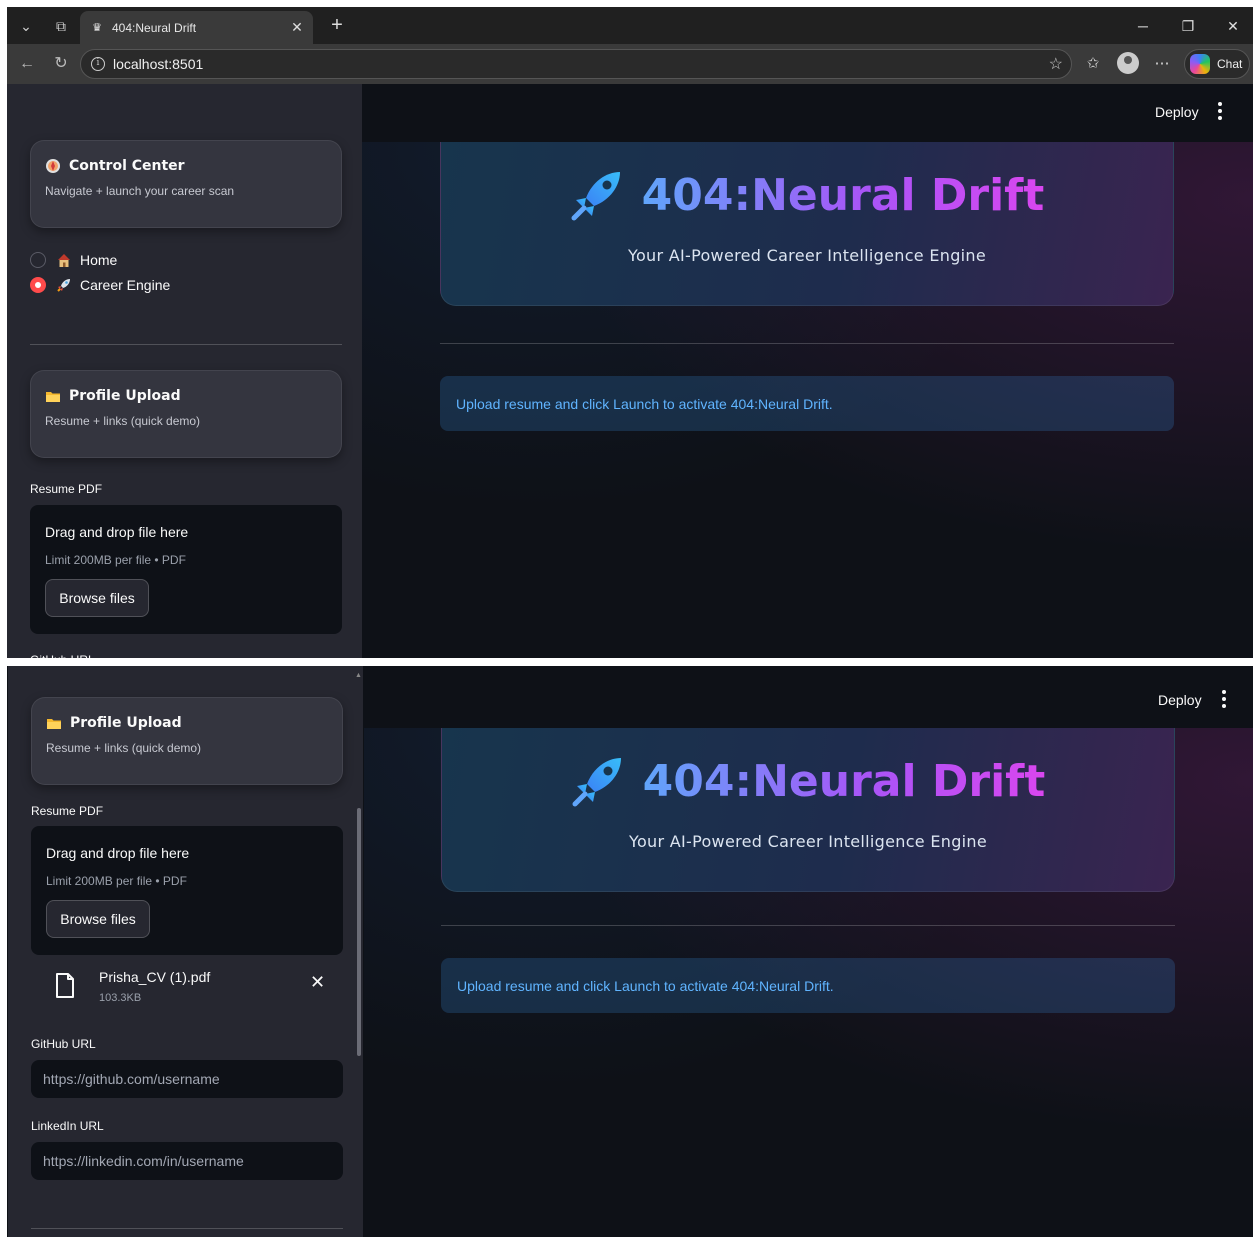  Describe the element at coordinates (38, 285) in the screenshot. I see `radio-selected` at that location.